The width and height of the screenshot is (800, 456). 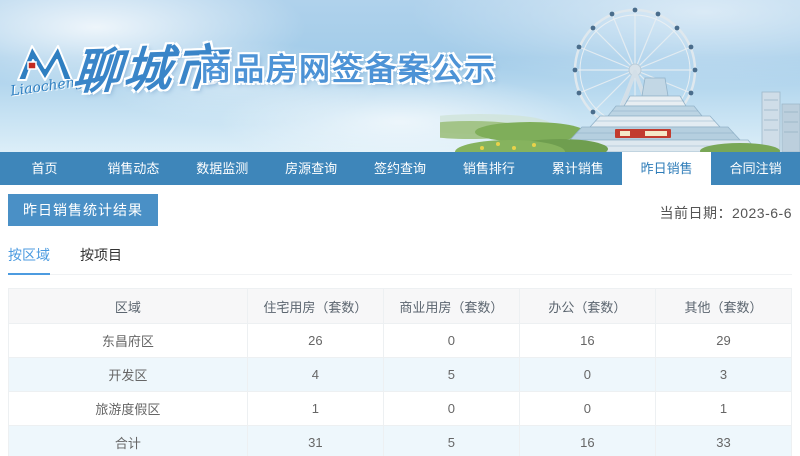 What do you see at coordinates (723, 408) in the screenshot?
I see `cell-other: 1` at bounding box center [723, 408].